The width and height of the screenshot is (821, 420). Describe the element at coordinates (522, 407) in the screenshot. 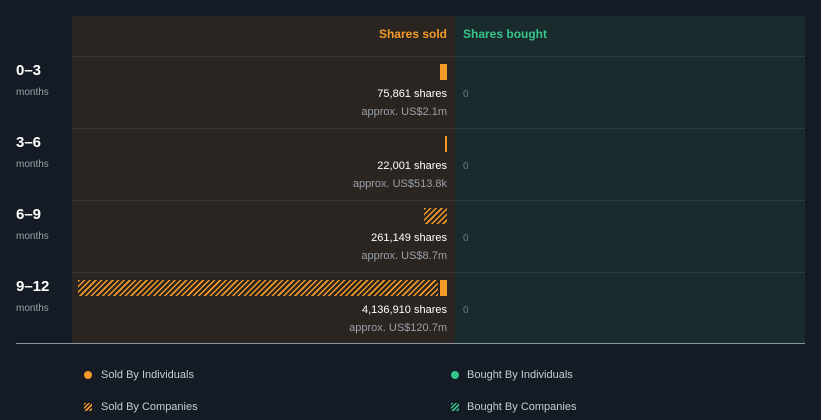

I see `legend-bought-companies: Bought By Companies` at that location.